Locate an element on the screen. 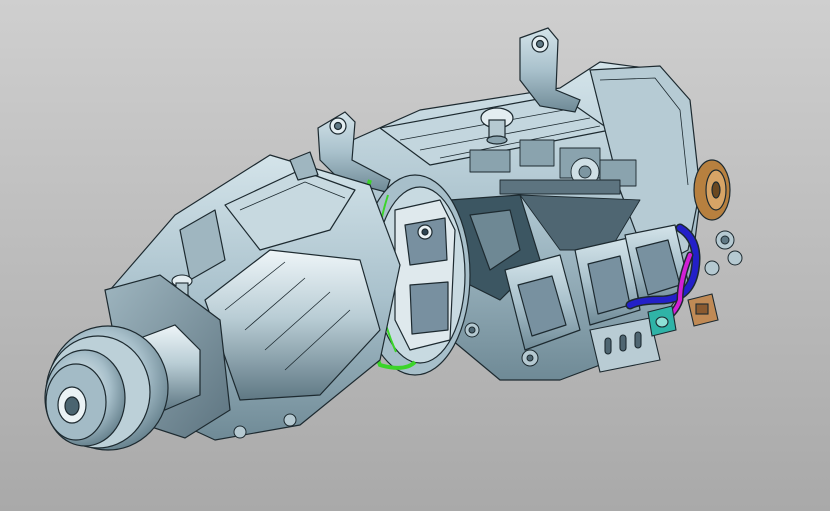 The height and width of the screenshot is (511, 830). teal-hose-fitting is located at coordinates (662, 321).